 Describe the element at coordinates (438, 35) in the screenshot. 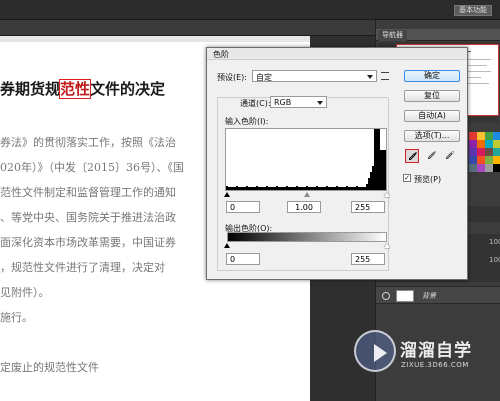

I see `navigator-panel-header: 导航器` at that location.